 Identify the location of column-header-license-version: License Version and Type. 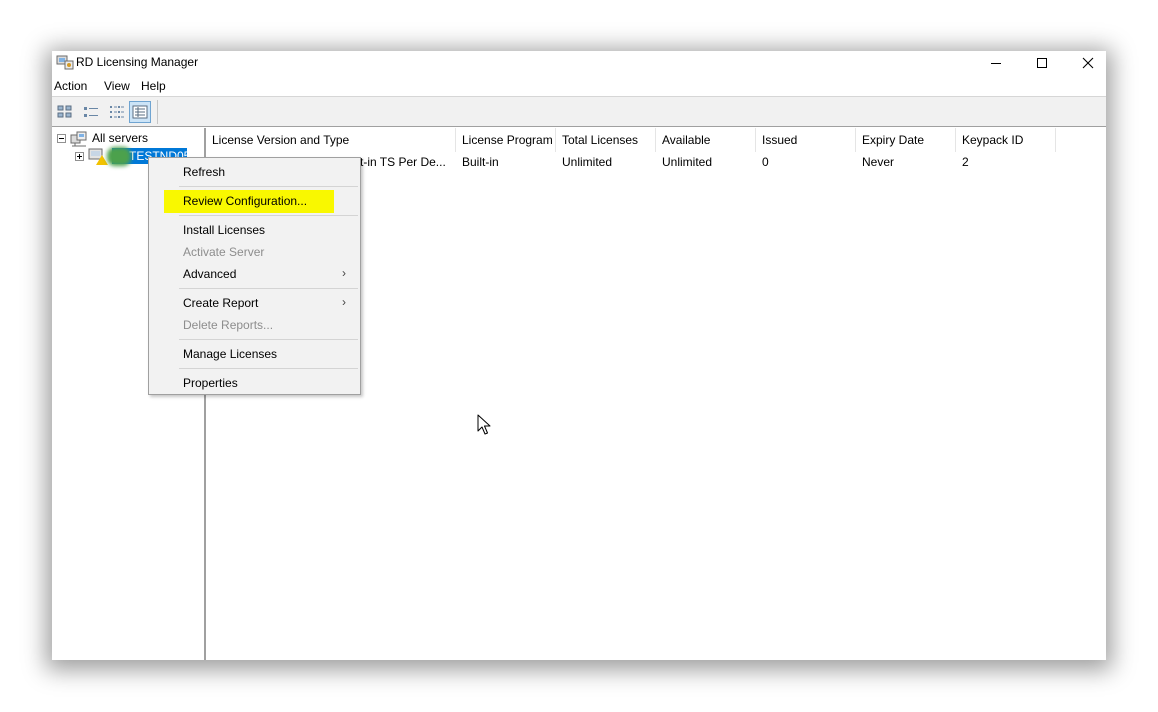
(331, 140).